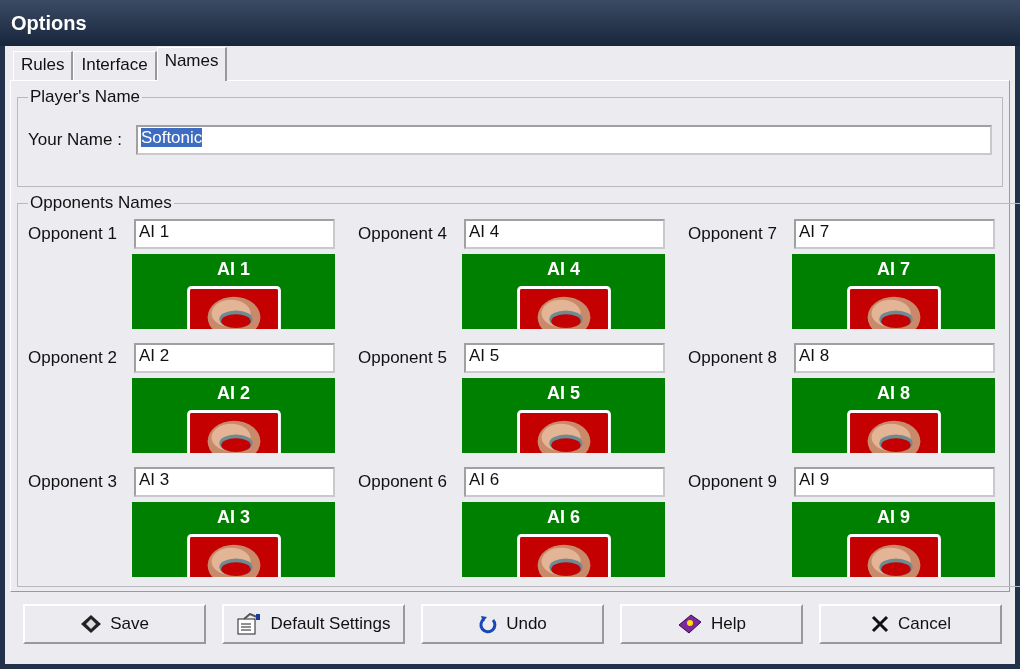  Describe the element at coordinates (893, 269) in the screenshot. I see `card-title: AI 7` at that location.